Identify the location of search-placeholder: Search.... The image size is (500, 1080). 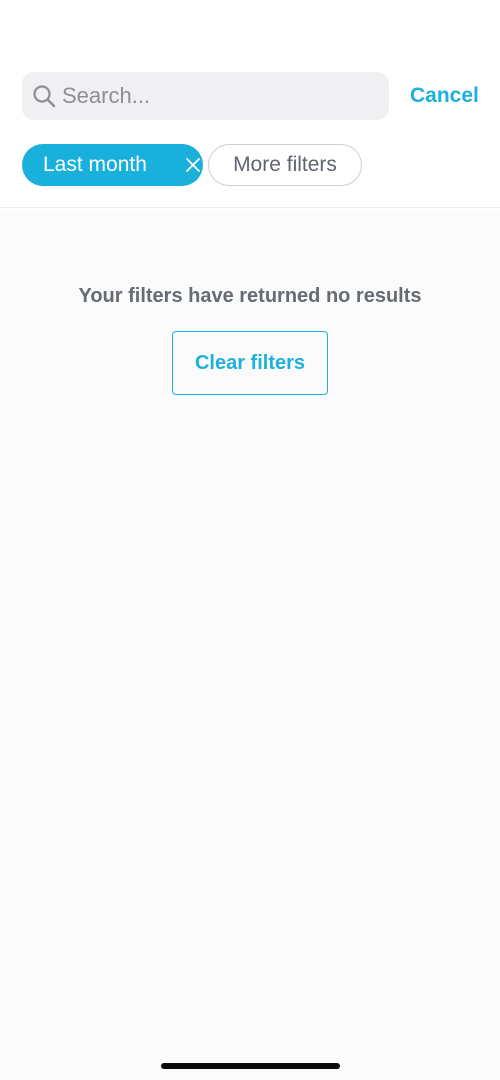
(106, 95).